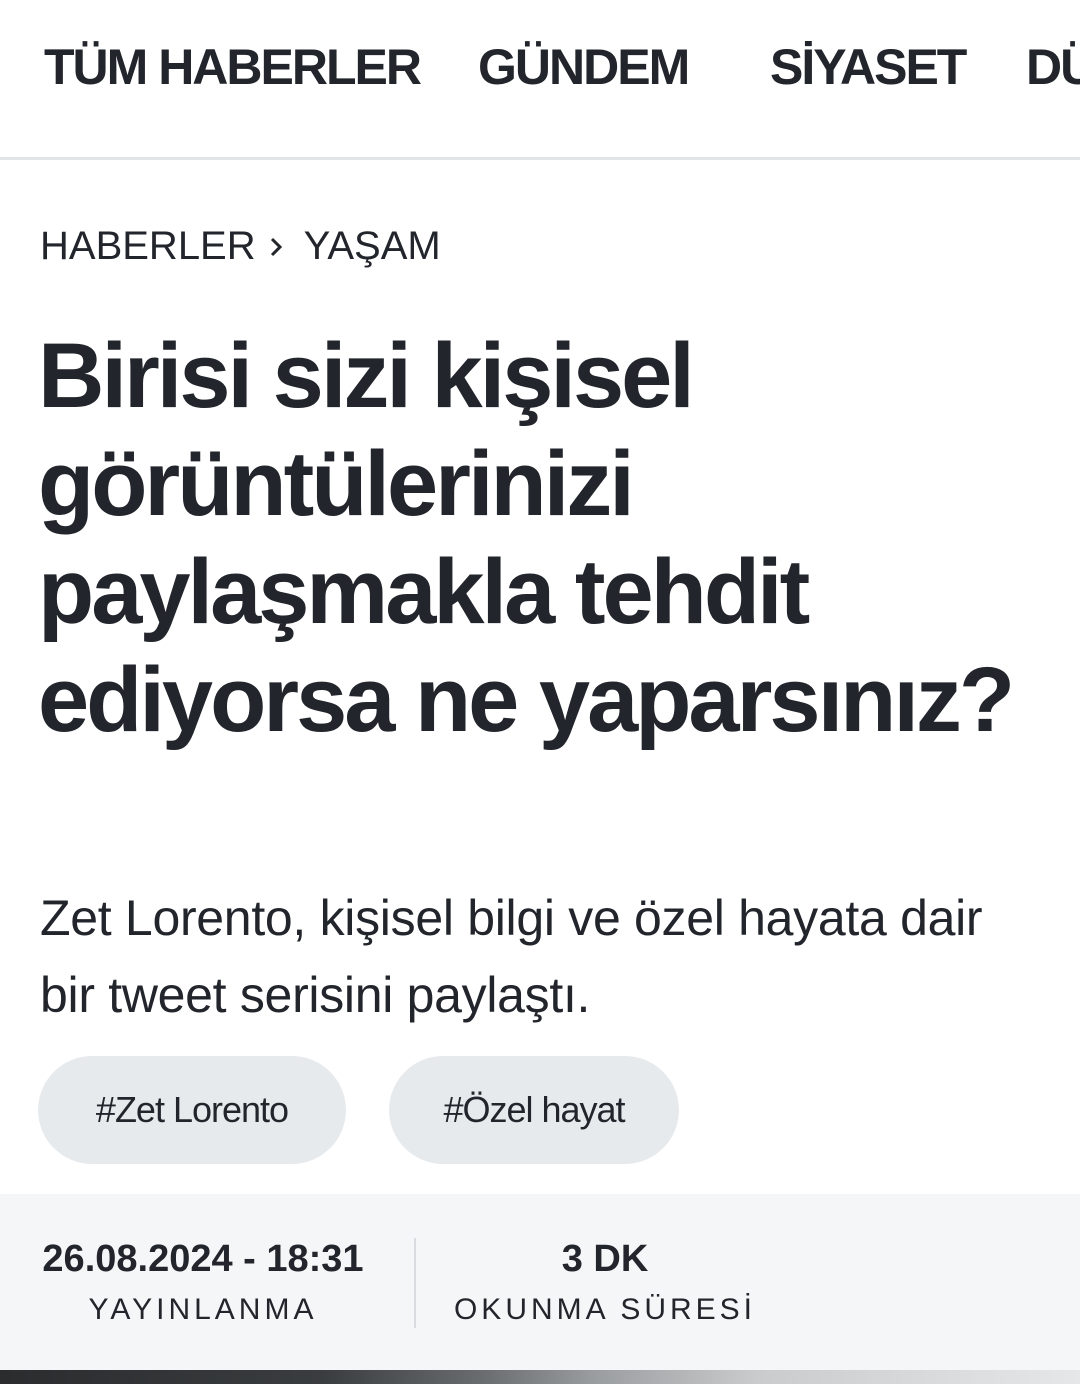 The height and width of the screenshot is (1384, 1080). What do you see at coordinates (605, 1259) in the screenshot?
I see `read-time-value: 3 DK` at bounding box center [605, 1259].